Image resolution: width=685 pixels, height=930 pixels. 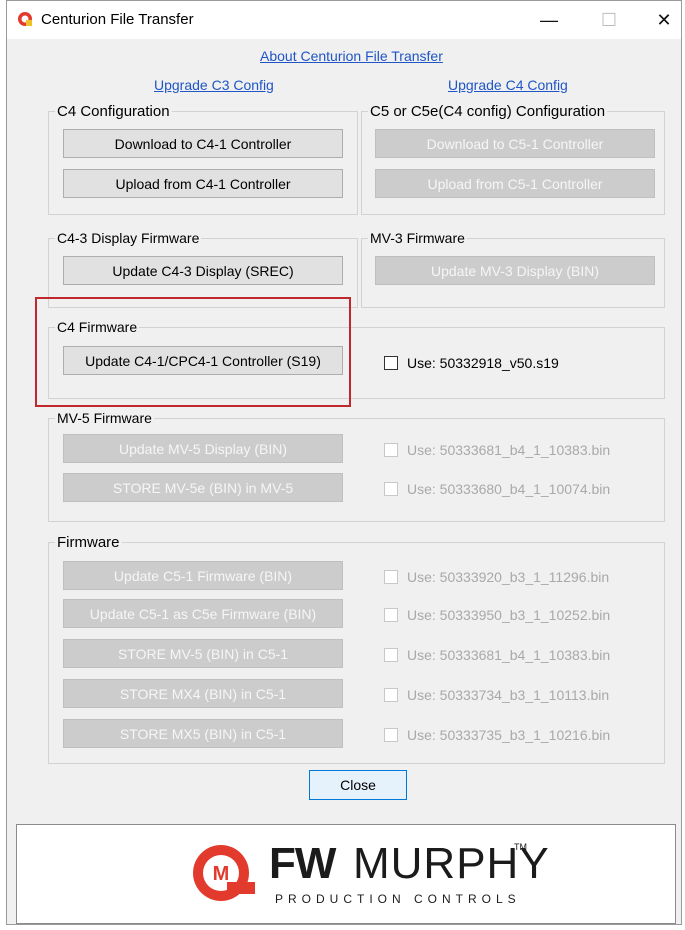 What do you see at coordinates (515, 143) in the screenshot?
I see `download-to-c5-button: Download to C5-1 Controller` at bounding box center [515, 143].